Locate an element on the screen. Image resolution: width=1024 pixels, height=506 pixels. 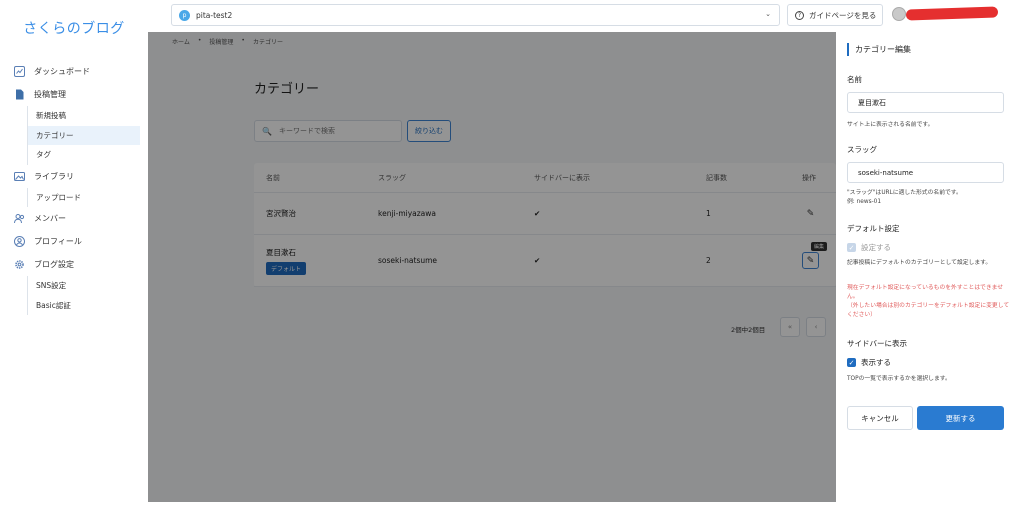
sidebar-subitem-upload: アップロード is located at coordinates (84, 198).